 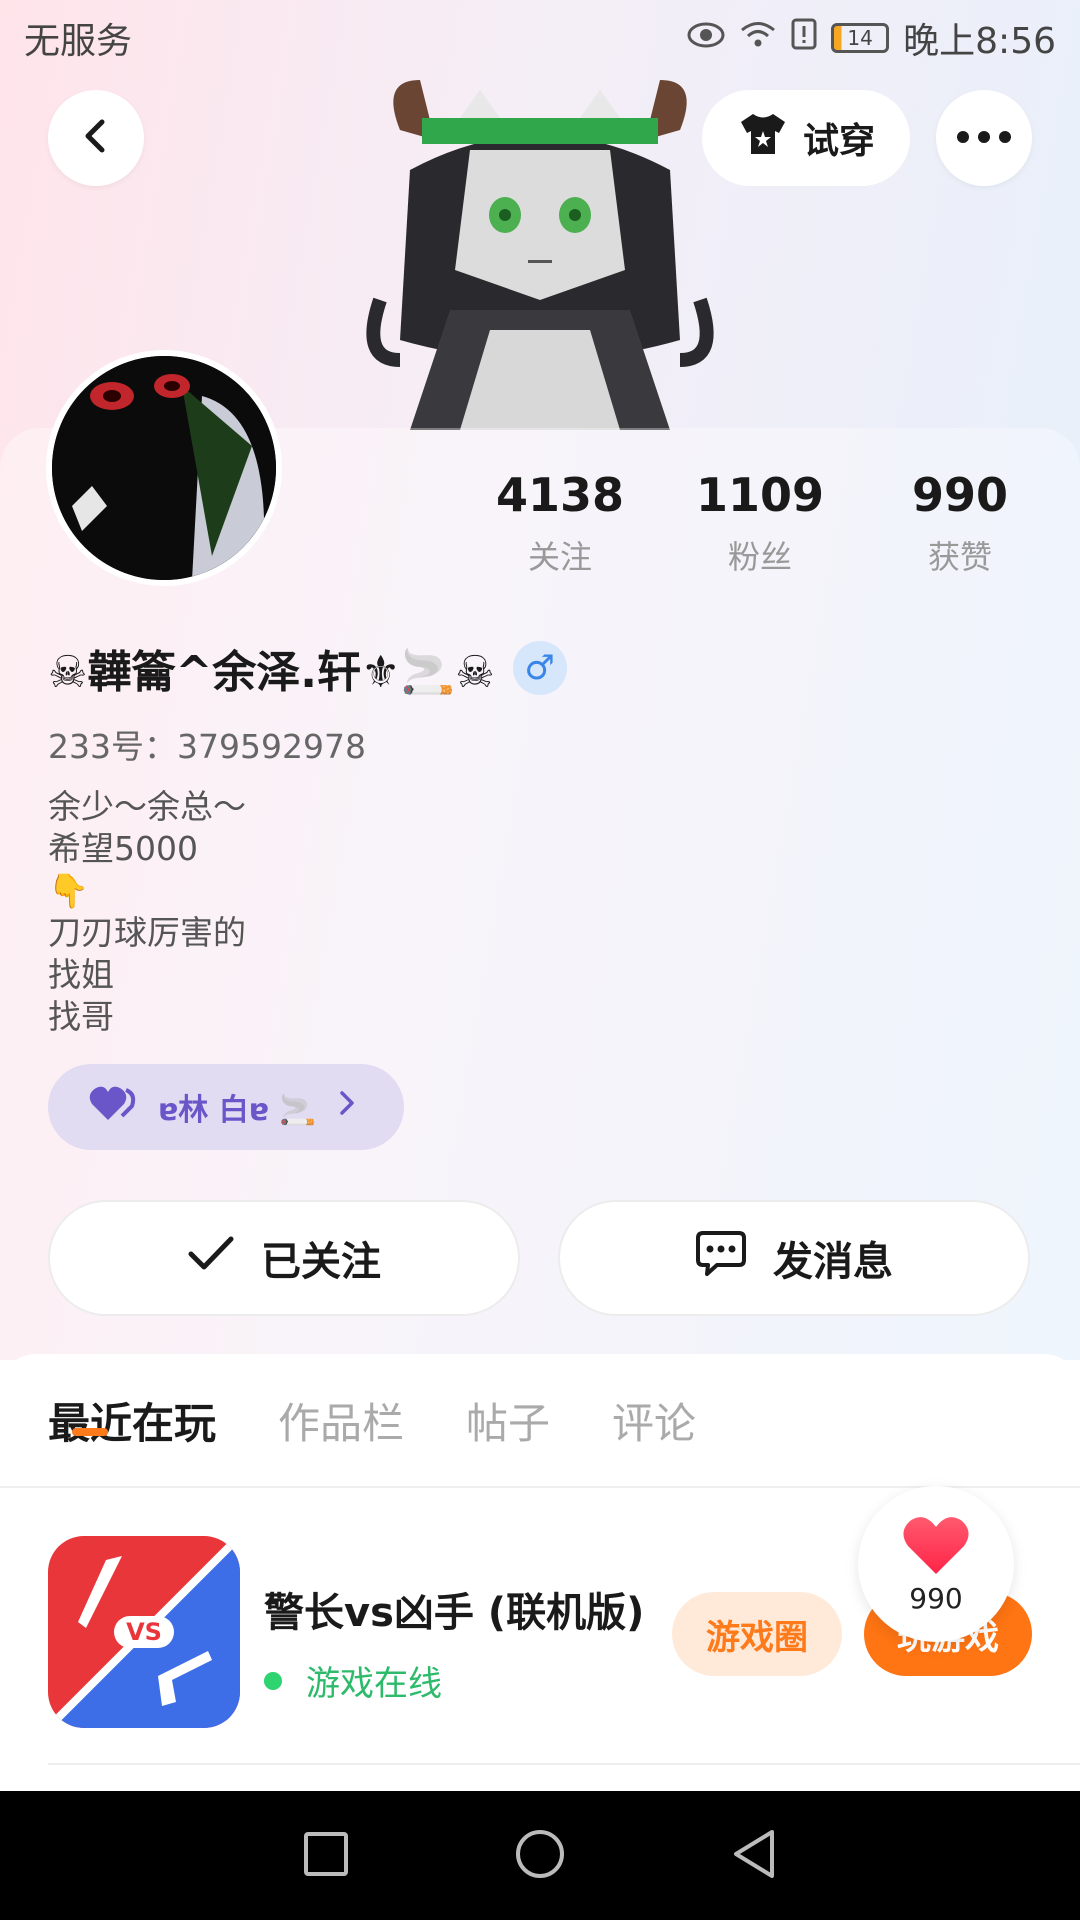 I want to click on cp-relationship-pill: ɐ林 白ɐ 🚬, so click(x=226, y=1107).